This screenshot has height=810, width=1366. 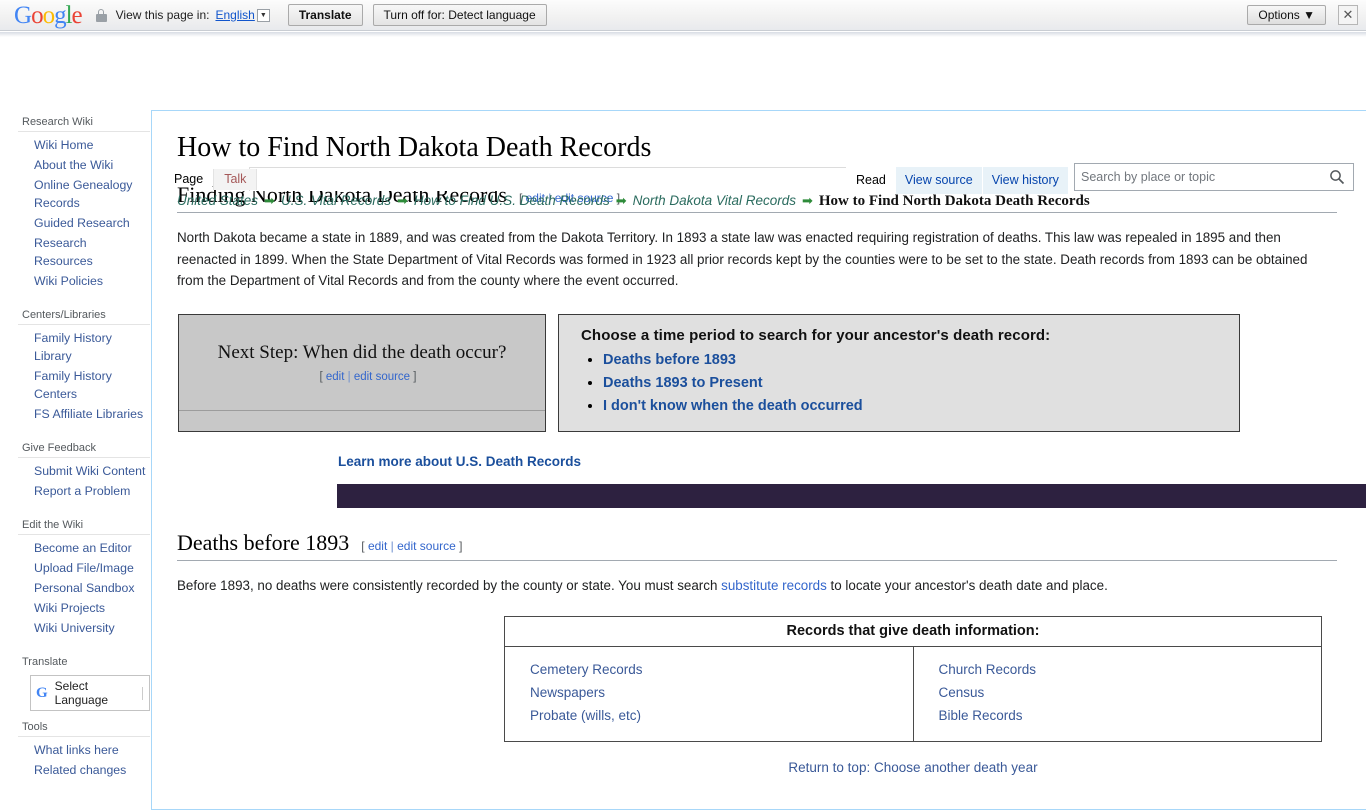 What do you see at coordinates (362, 420) in the screenshot?
I see `next-step-footer` at bounding box center [362, 420].